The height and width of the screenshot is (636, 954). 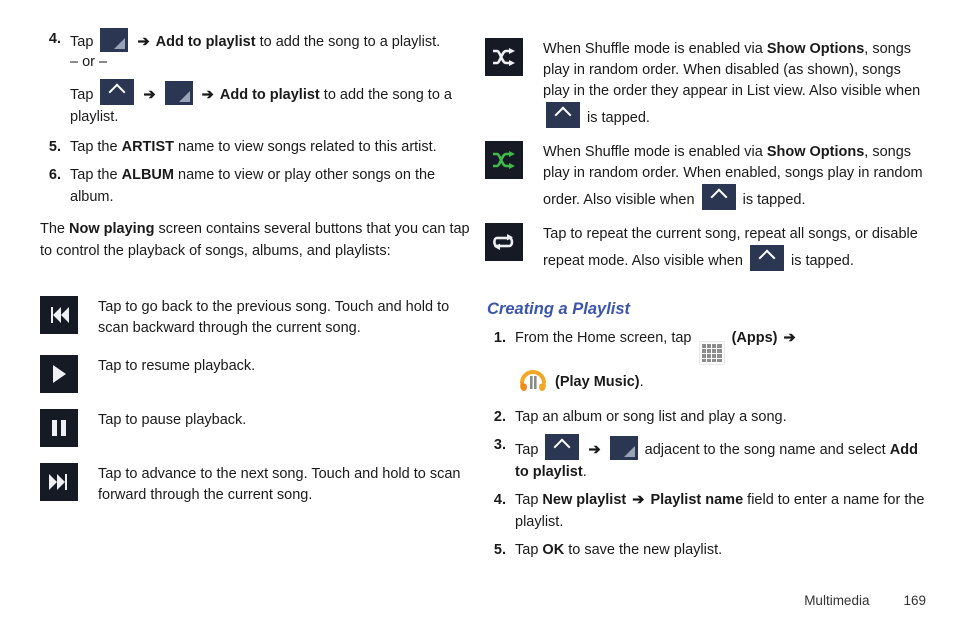 What do you see at coordinates (765, 450) in the screenshot?
I see `cp-step3-mid: adjacent to the song name and select` at bounding box center [765, 450].